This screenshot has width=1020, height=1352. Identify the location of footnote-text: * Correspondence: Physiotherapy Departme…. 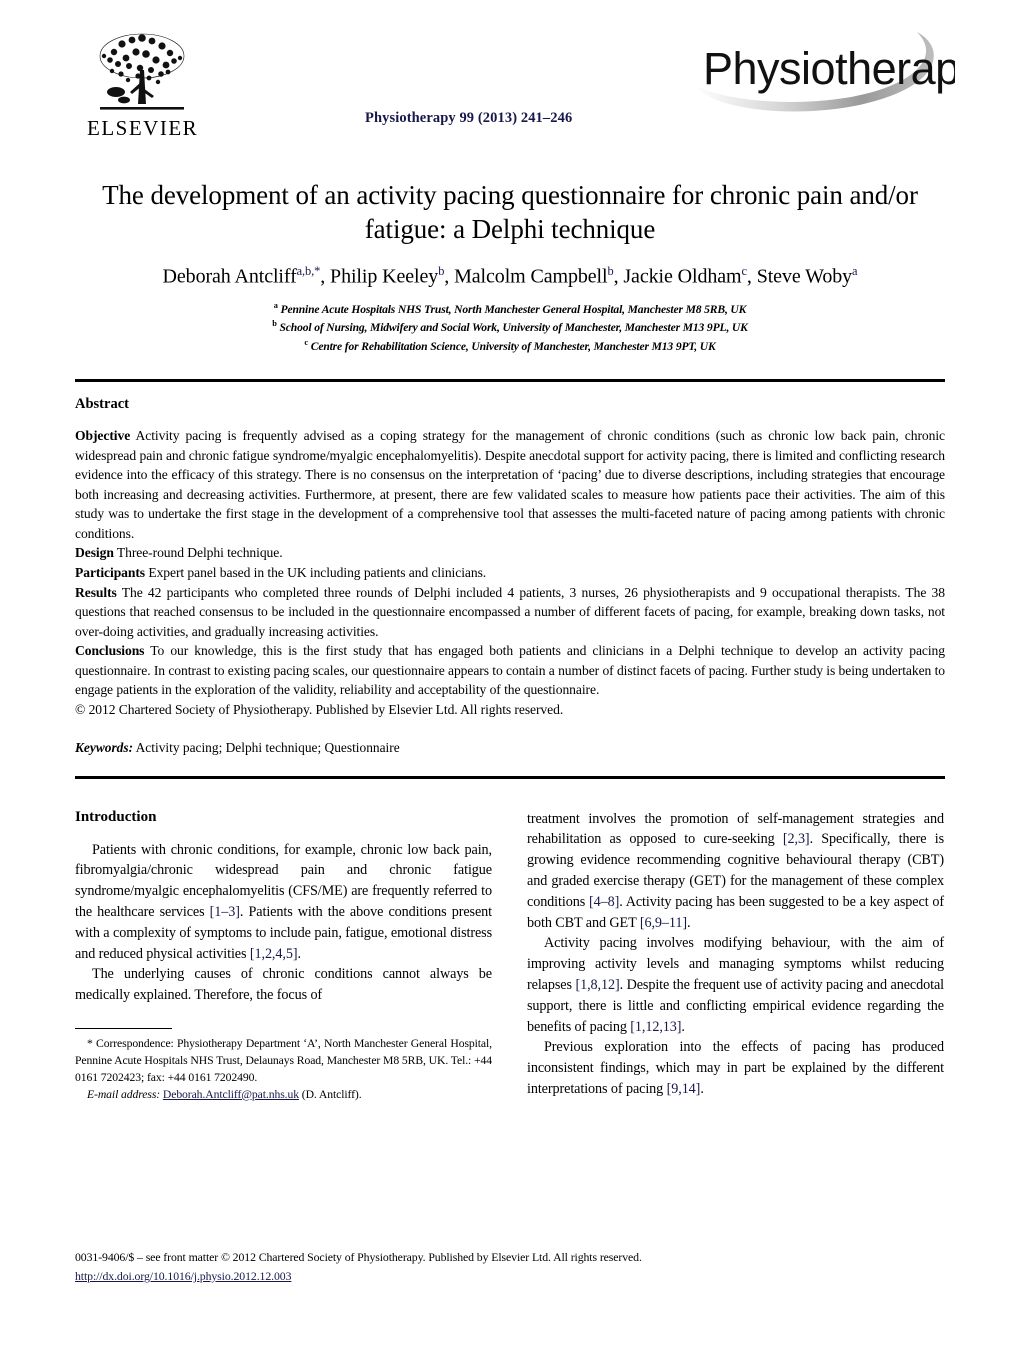
(283, 1069).